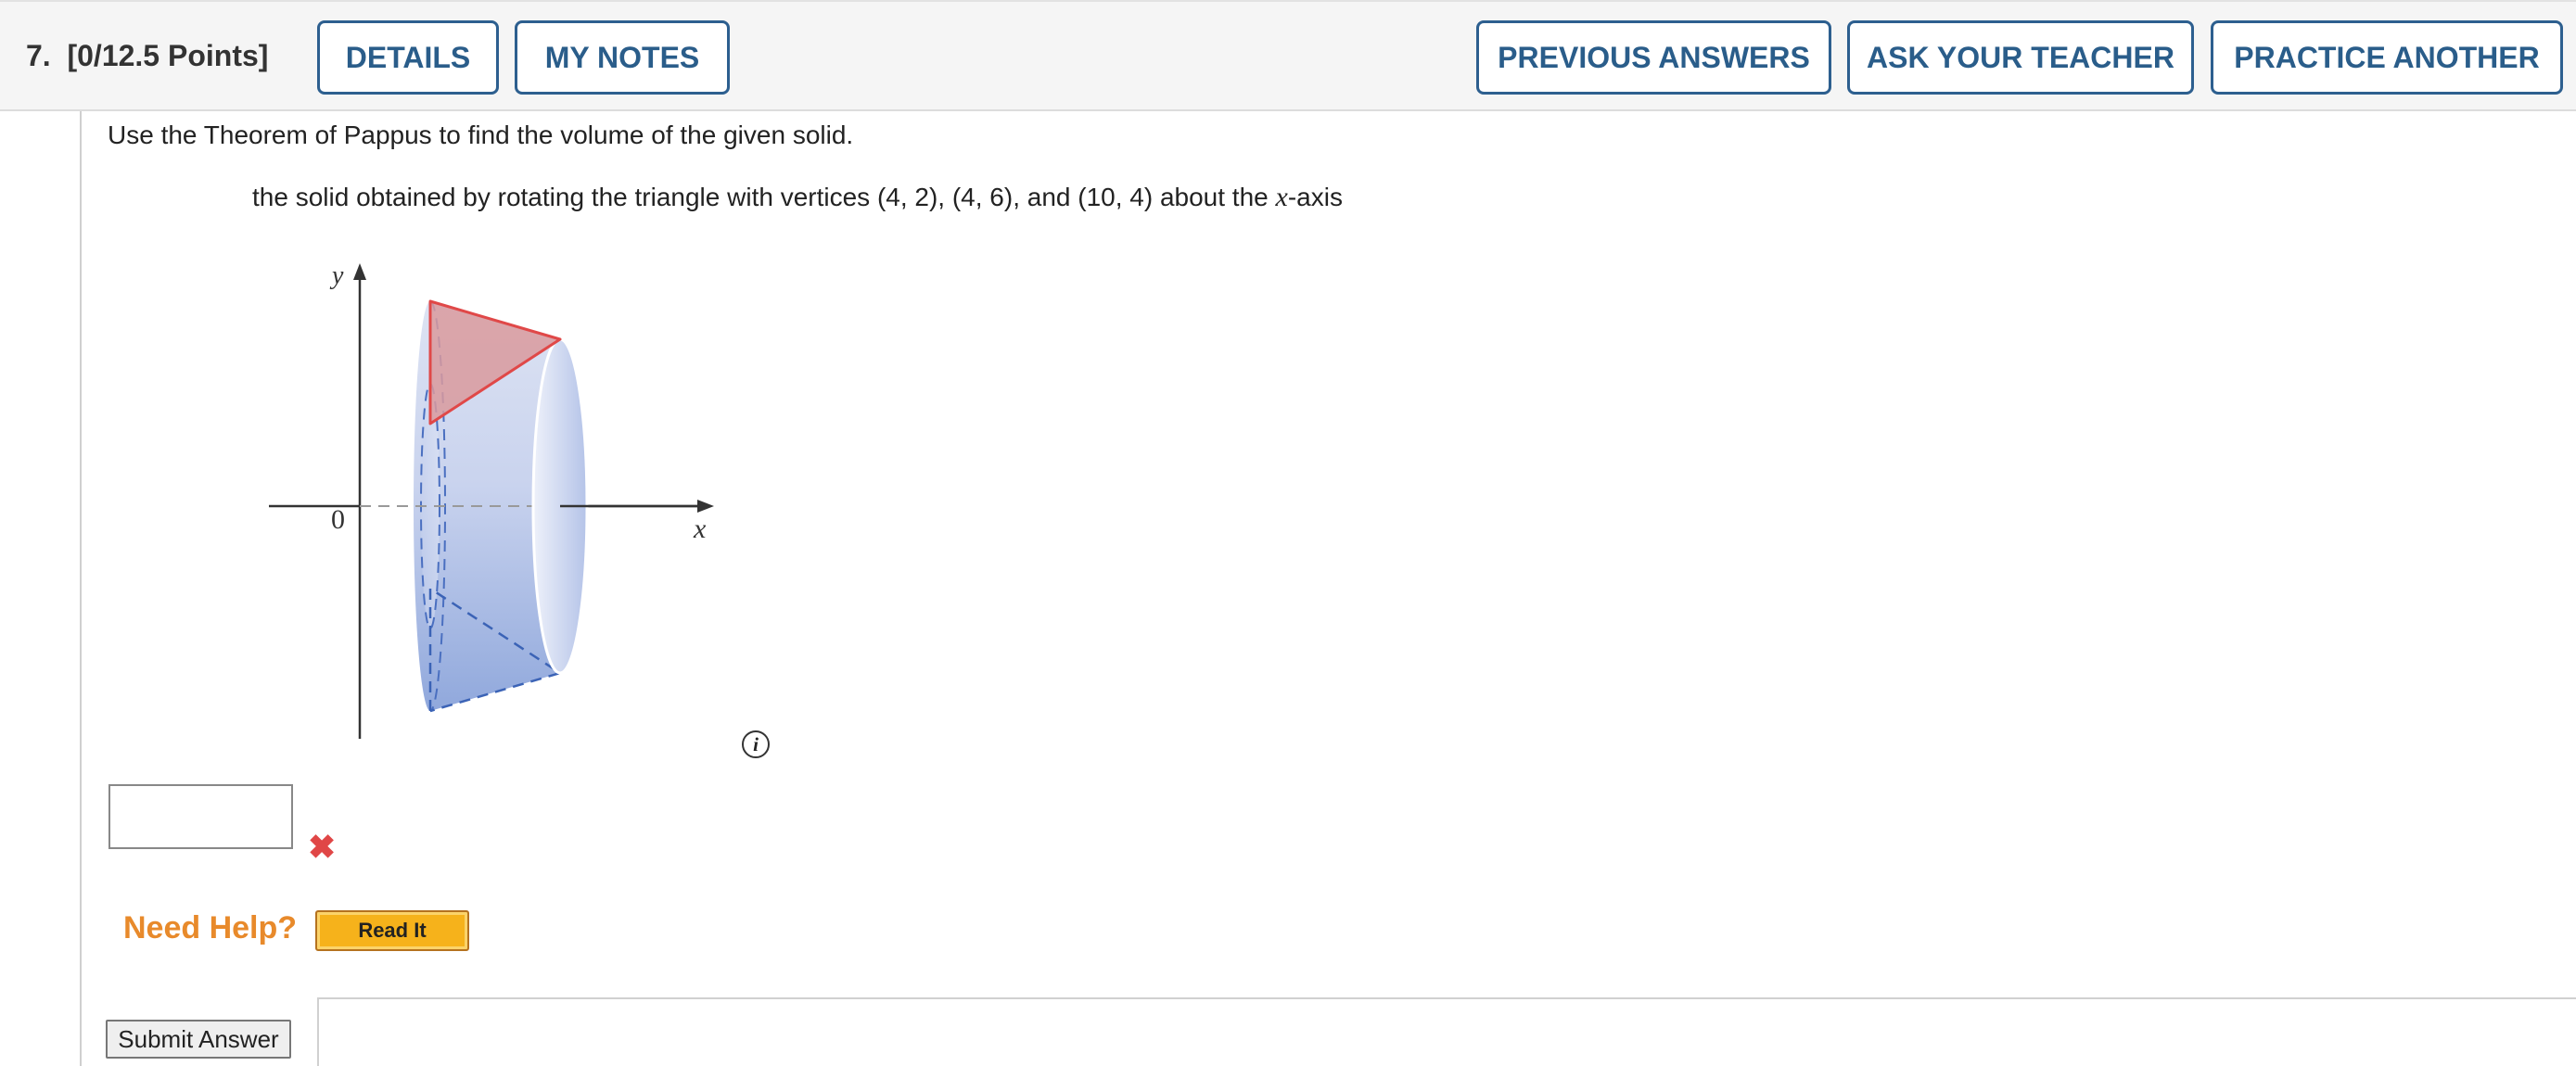 The height and width of the screenshot is (1066, 2576). Describe the element at coordinates (1315, 197) in the screenshot. I see `description-suffix: -axis` at that location.